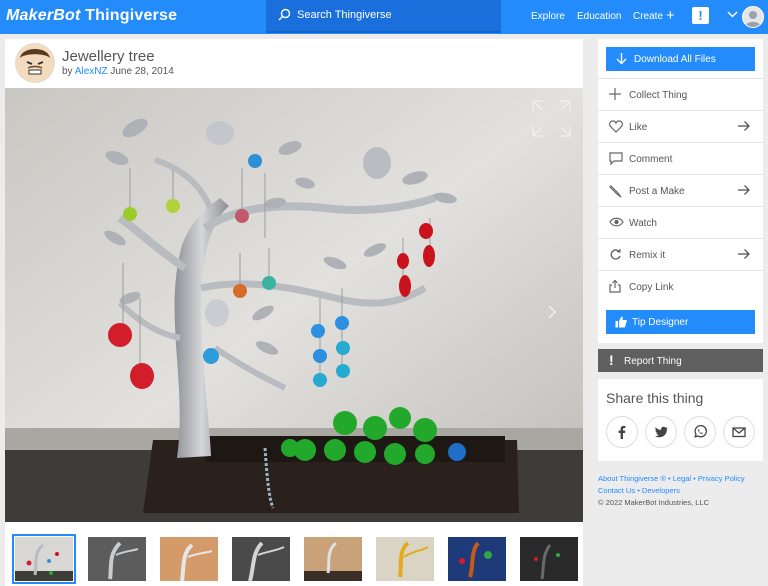  What do you see at coordinates (131, 15) in the screenshot?
I see `thingiverse-wordmark: Thingiverse` at bounding box center [131, 15].